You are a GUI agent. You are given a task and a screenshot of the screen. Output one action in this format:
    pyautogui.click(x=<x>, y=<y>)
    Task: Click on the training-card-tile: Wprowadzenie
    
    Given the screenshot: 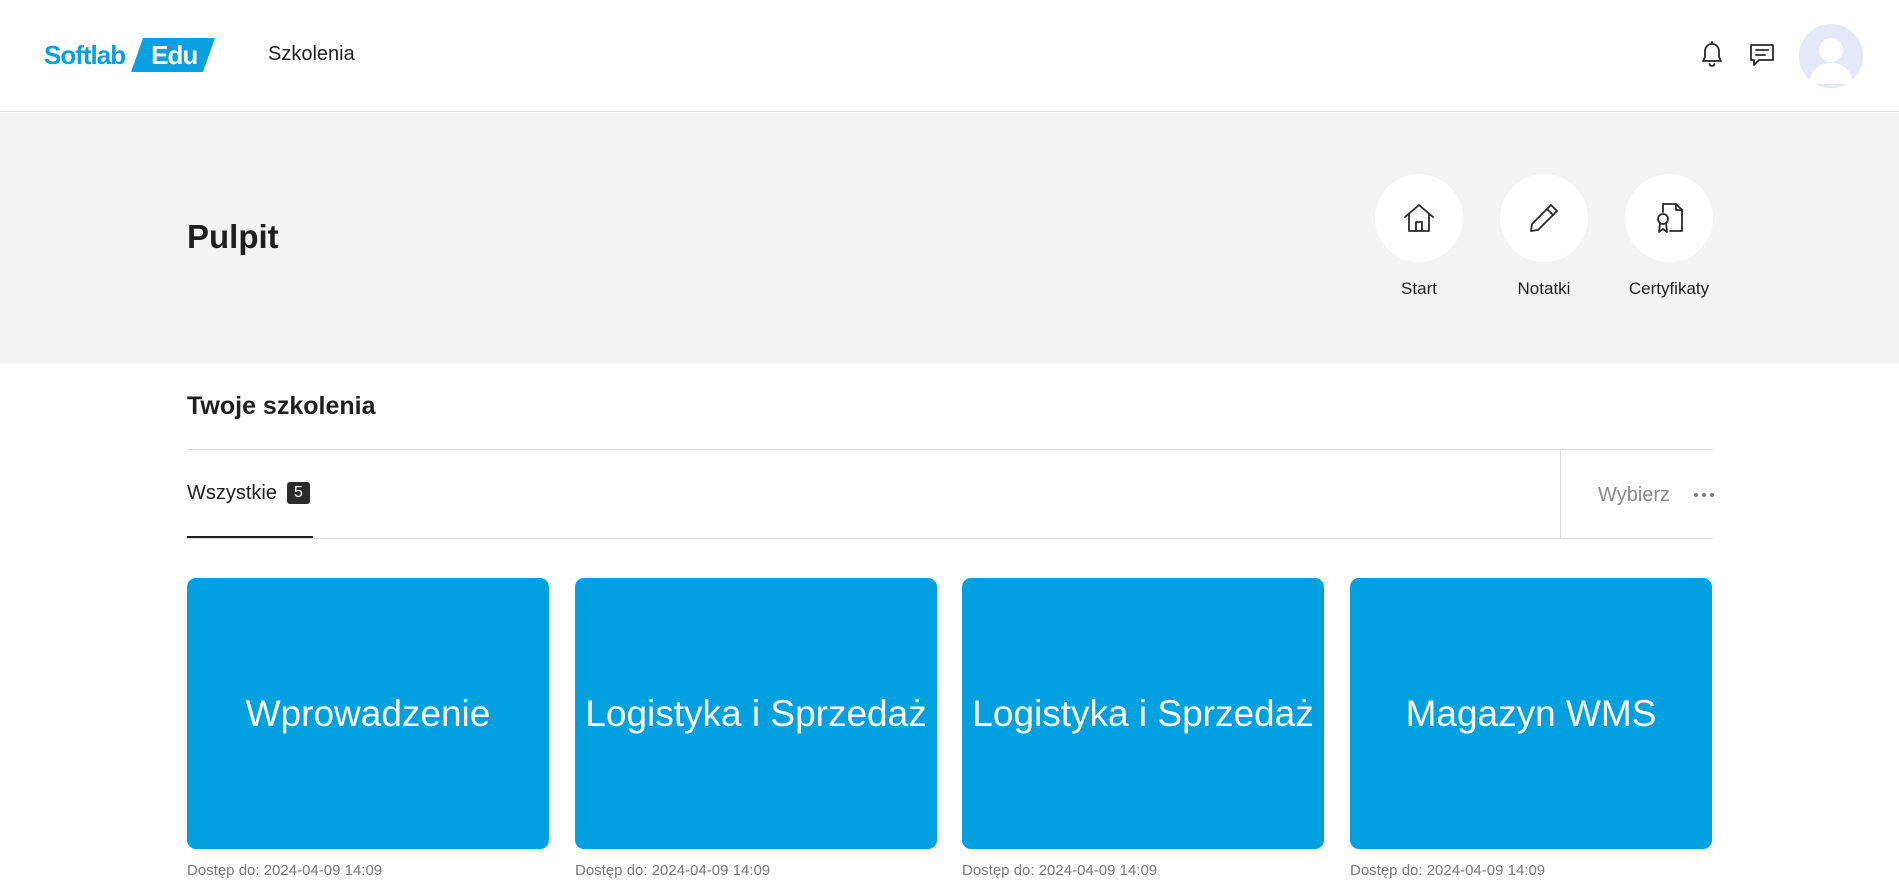 What is the action you would take?
    pyautogui.click(x=368, y=713)
    